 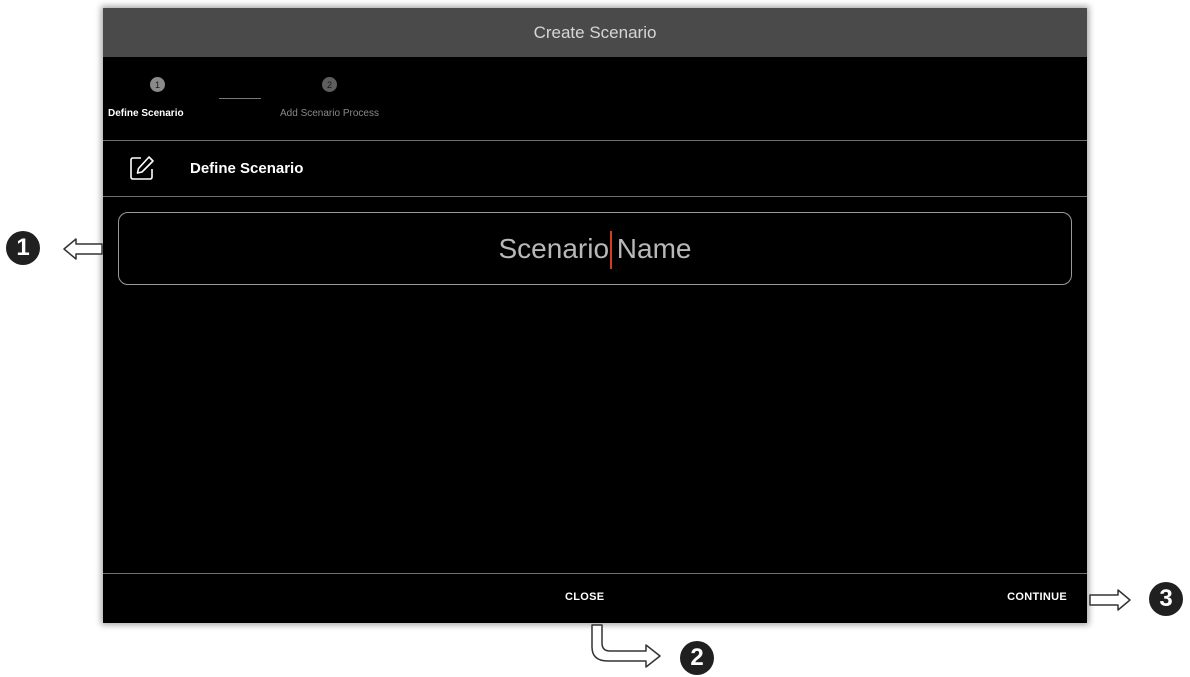 What do you see at coordinates (1166, 599) in the screenshot?
I see `annotation-badge-3: 3` at bounding box center [1166, 599].